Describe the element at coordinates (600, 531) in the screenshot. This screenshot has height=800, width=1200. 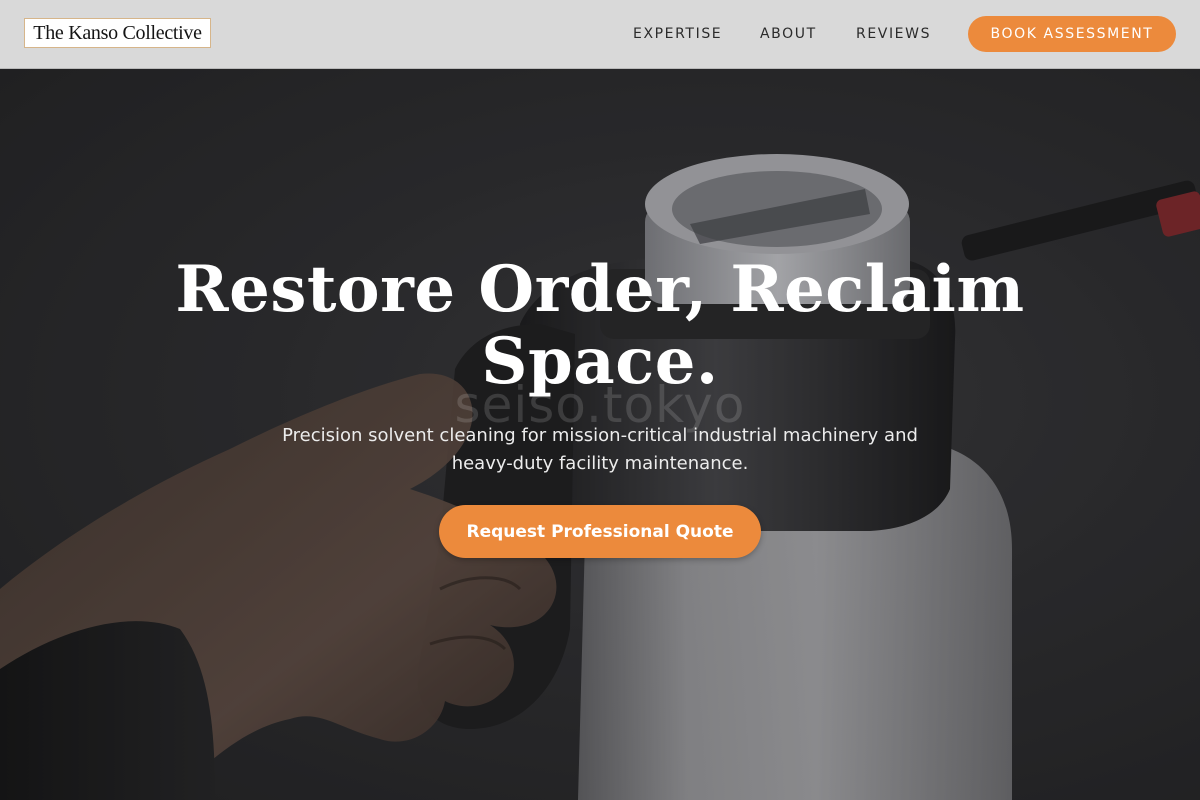
I see `request-quote-button: Request Professional Quote` at that location.